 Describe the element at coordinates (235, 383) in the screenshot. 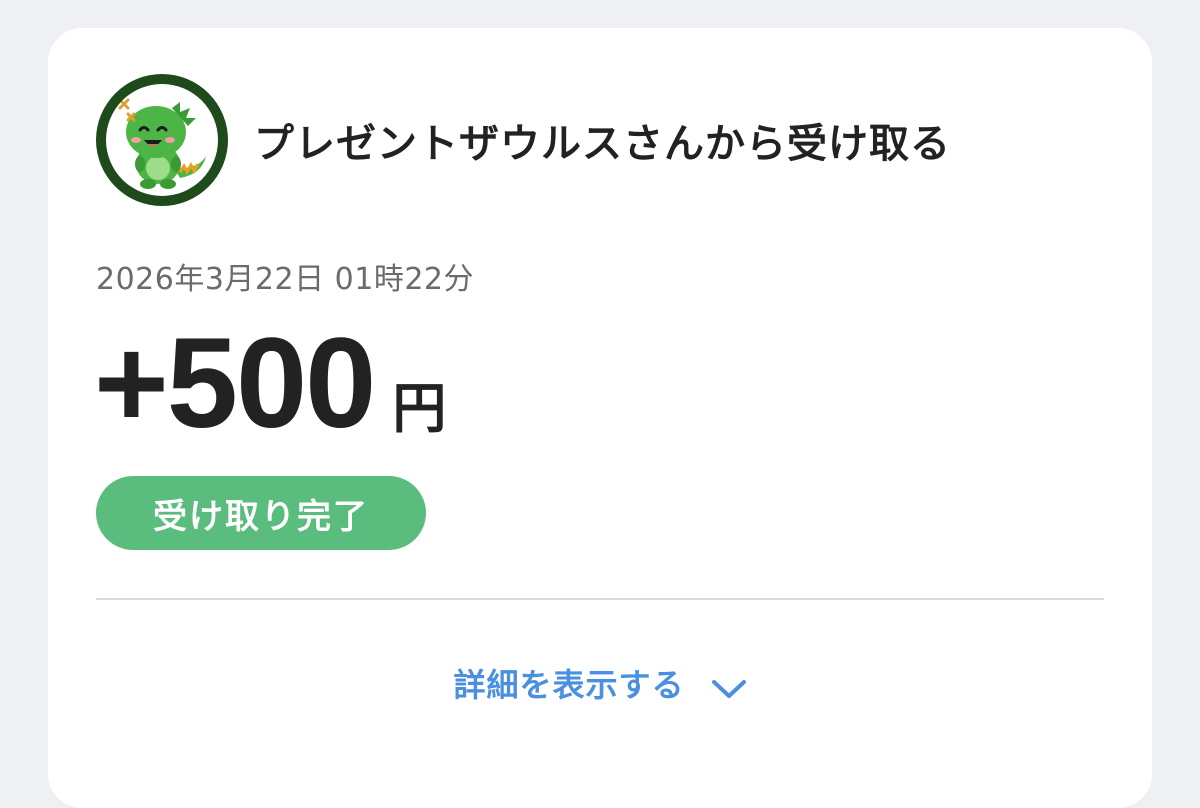

I see `amount-value: +500` at that location.